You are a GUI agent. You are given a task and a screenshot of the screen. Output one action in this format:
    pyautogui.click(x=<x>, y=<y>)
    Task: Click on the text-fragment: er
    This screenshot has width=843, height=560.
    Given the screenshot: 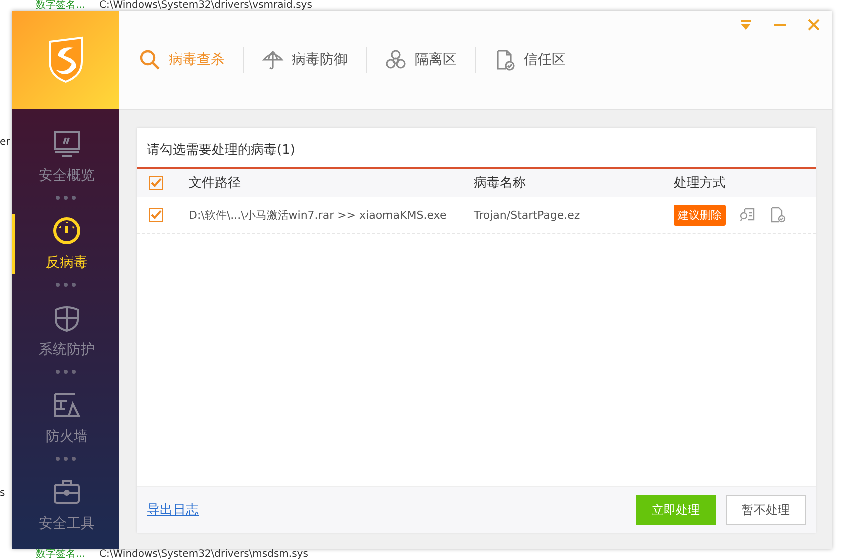 What is the action you would take?
    pyautogui.click(x=6, y=142)
    